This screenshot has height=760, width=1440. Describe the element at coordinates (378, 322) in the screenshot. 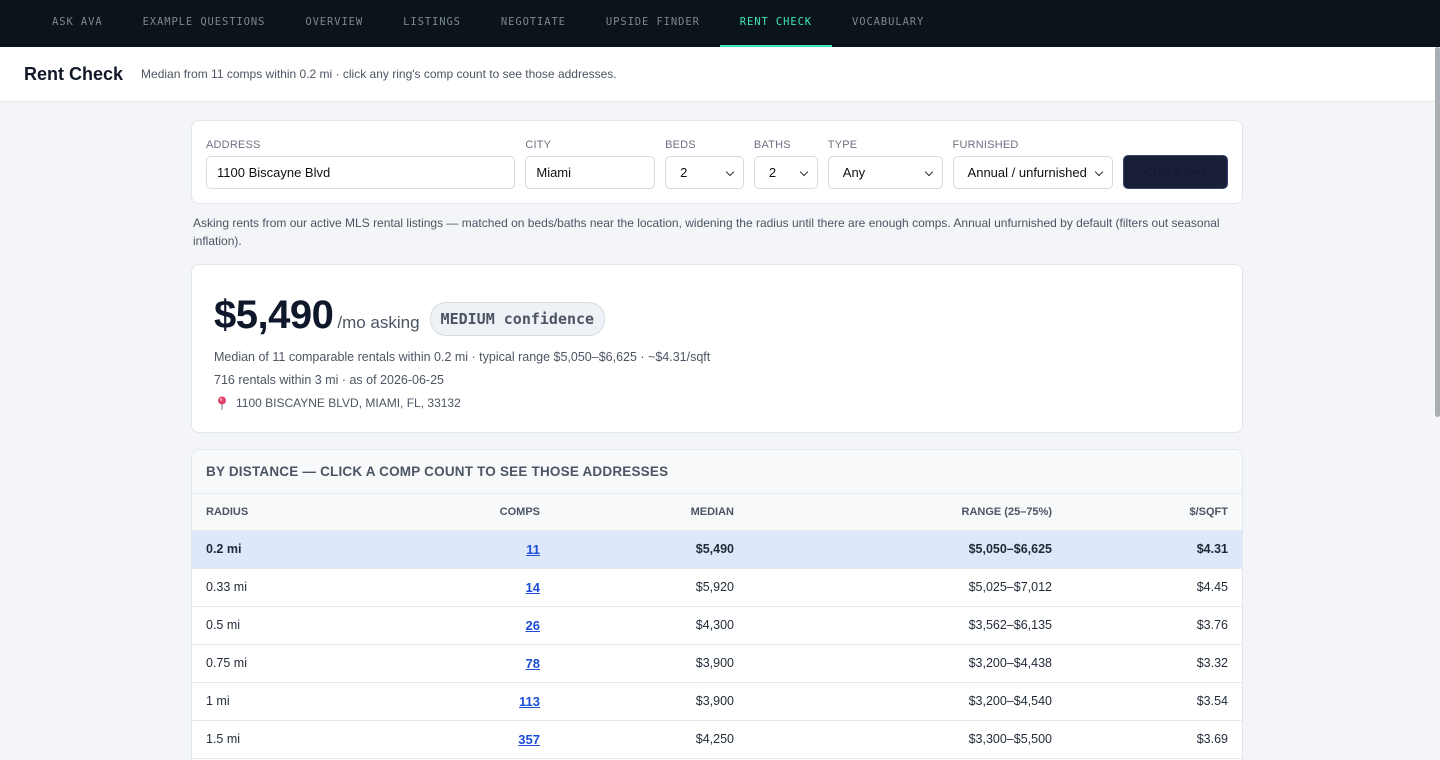

I see `rent-per-label: /mo asking` at that location.